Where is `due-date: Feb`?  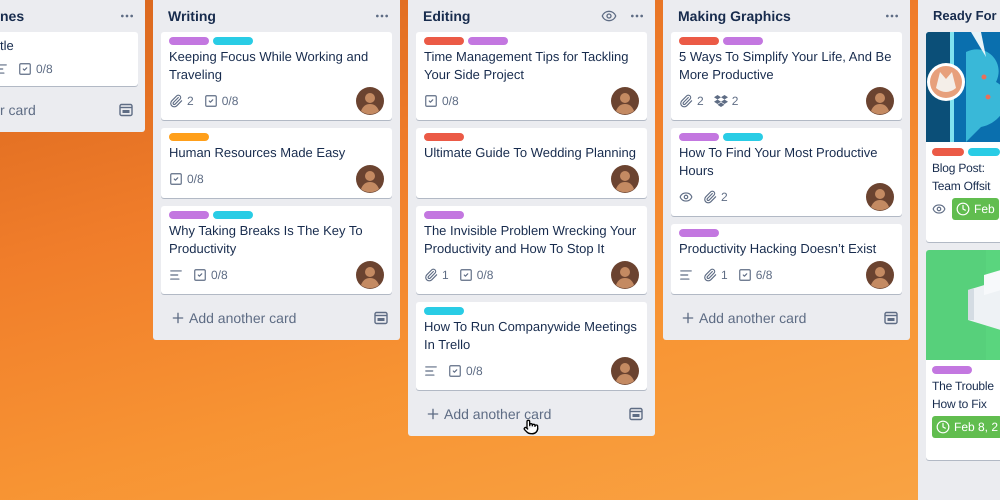 due-date: Feb is located at coordinates (984, 209).